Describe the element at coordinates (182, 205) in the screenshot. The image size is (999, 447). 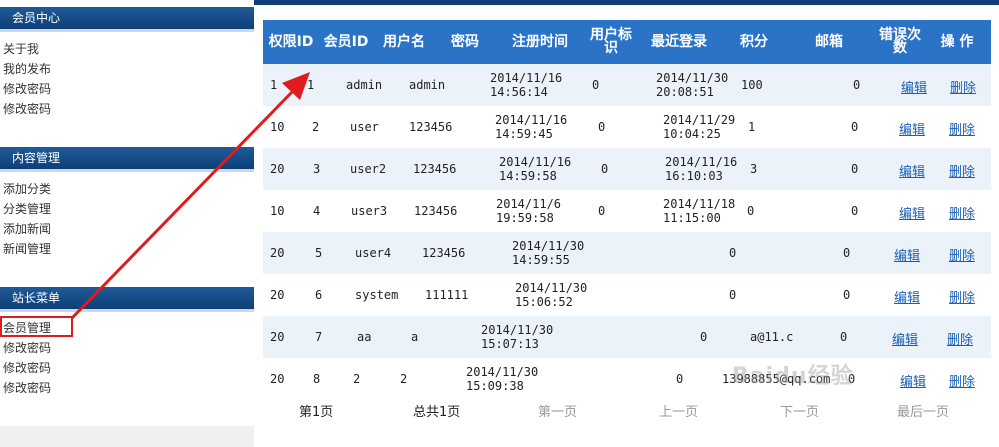
I see `arrow-line` at that location.